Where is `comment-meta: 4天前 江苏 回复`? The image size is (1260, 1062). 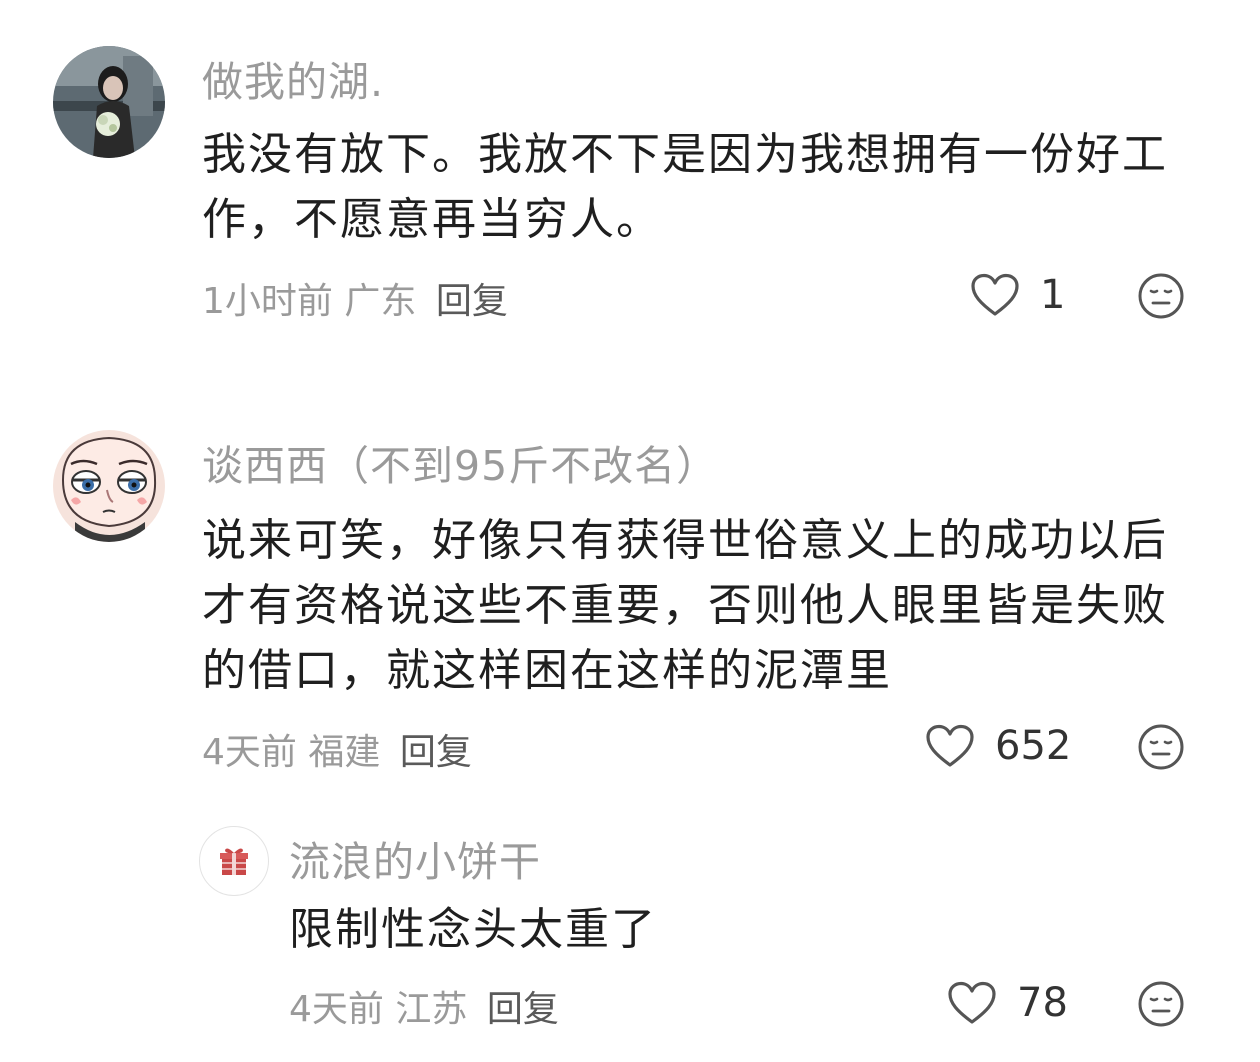
comment-meta: 4天前 江苏 回复 is located at coordinates (424, 1006).